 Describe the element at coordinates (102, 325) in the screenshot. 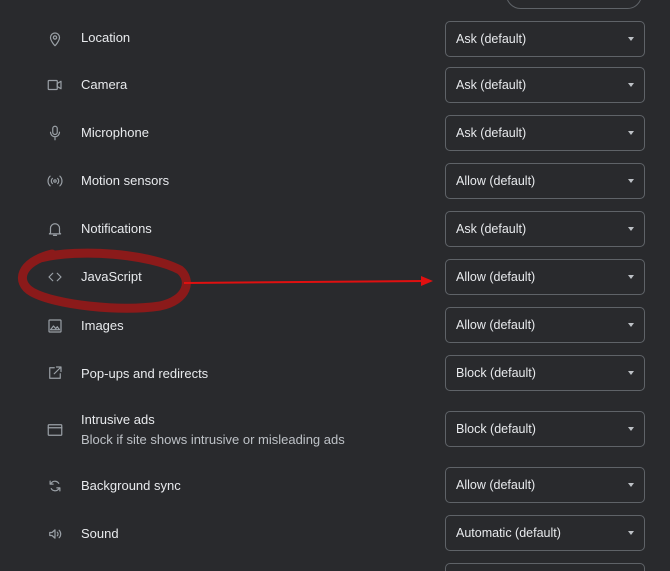

I see `permission-label: Images` at that location.